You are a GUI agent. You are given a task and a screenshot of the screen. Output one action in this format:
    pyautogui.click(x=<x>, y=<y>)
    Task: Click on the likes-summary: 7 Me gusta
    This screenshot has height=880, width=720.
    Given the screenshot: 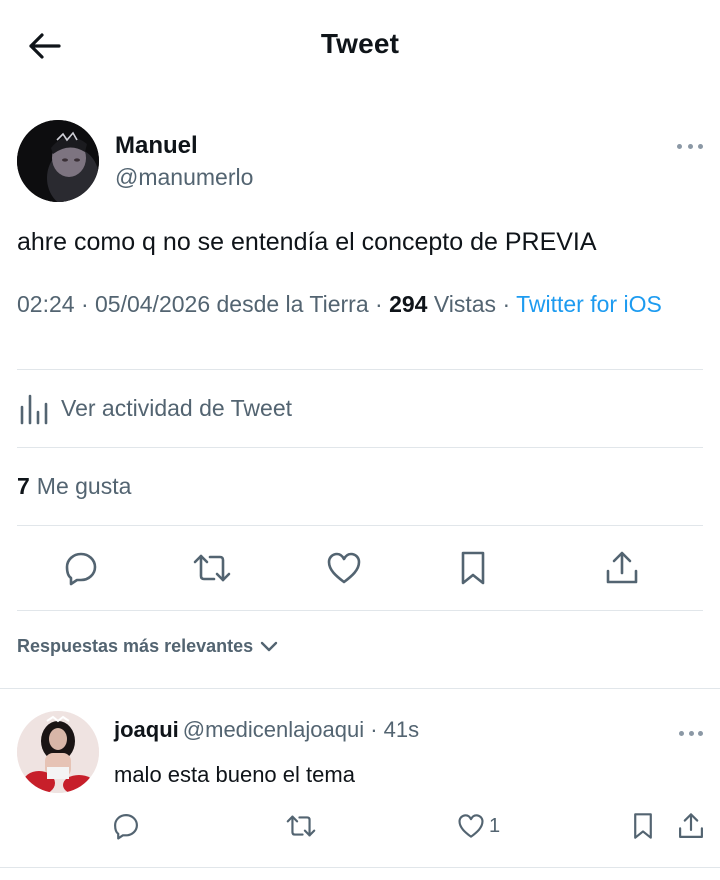 What is the action you would take?
    pyautogui.click(x=74, y=486)
    